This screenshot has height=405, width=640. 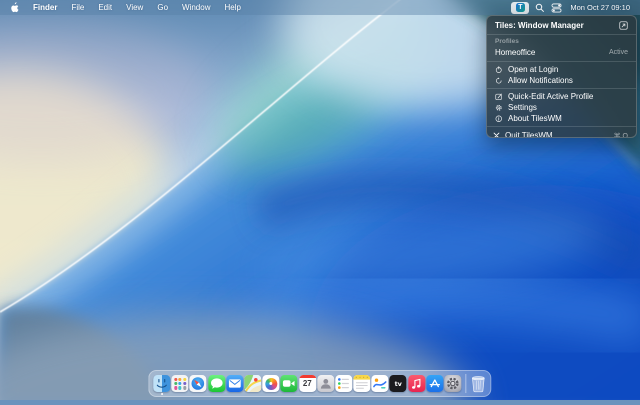 I want to click on quit-label: Quit TilesWM, so click(x=529, y=134).